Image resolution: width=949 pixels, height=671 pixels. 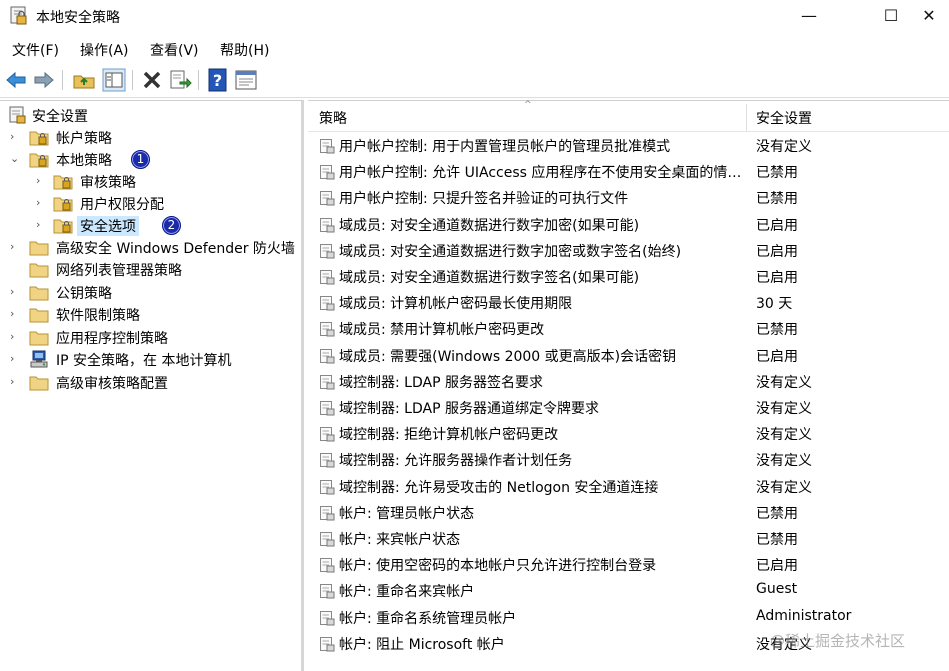 I want to click on close-button: ✕, so click(x=927, y=16).